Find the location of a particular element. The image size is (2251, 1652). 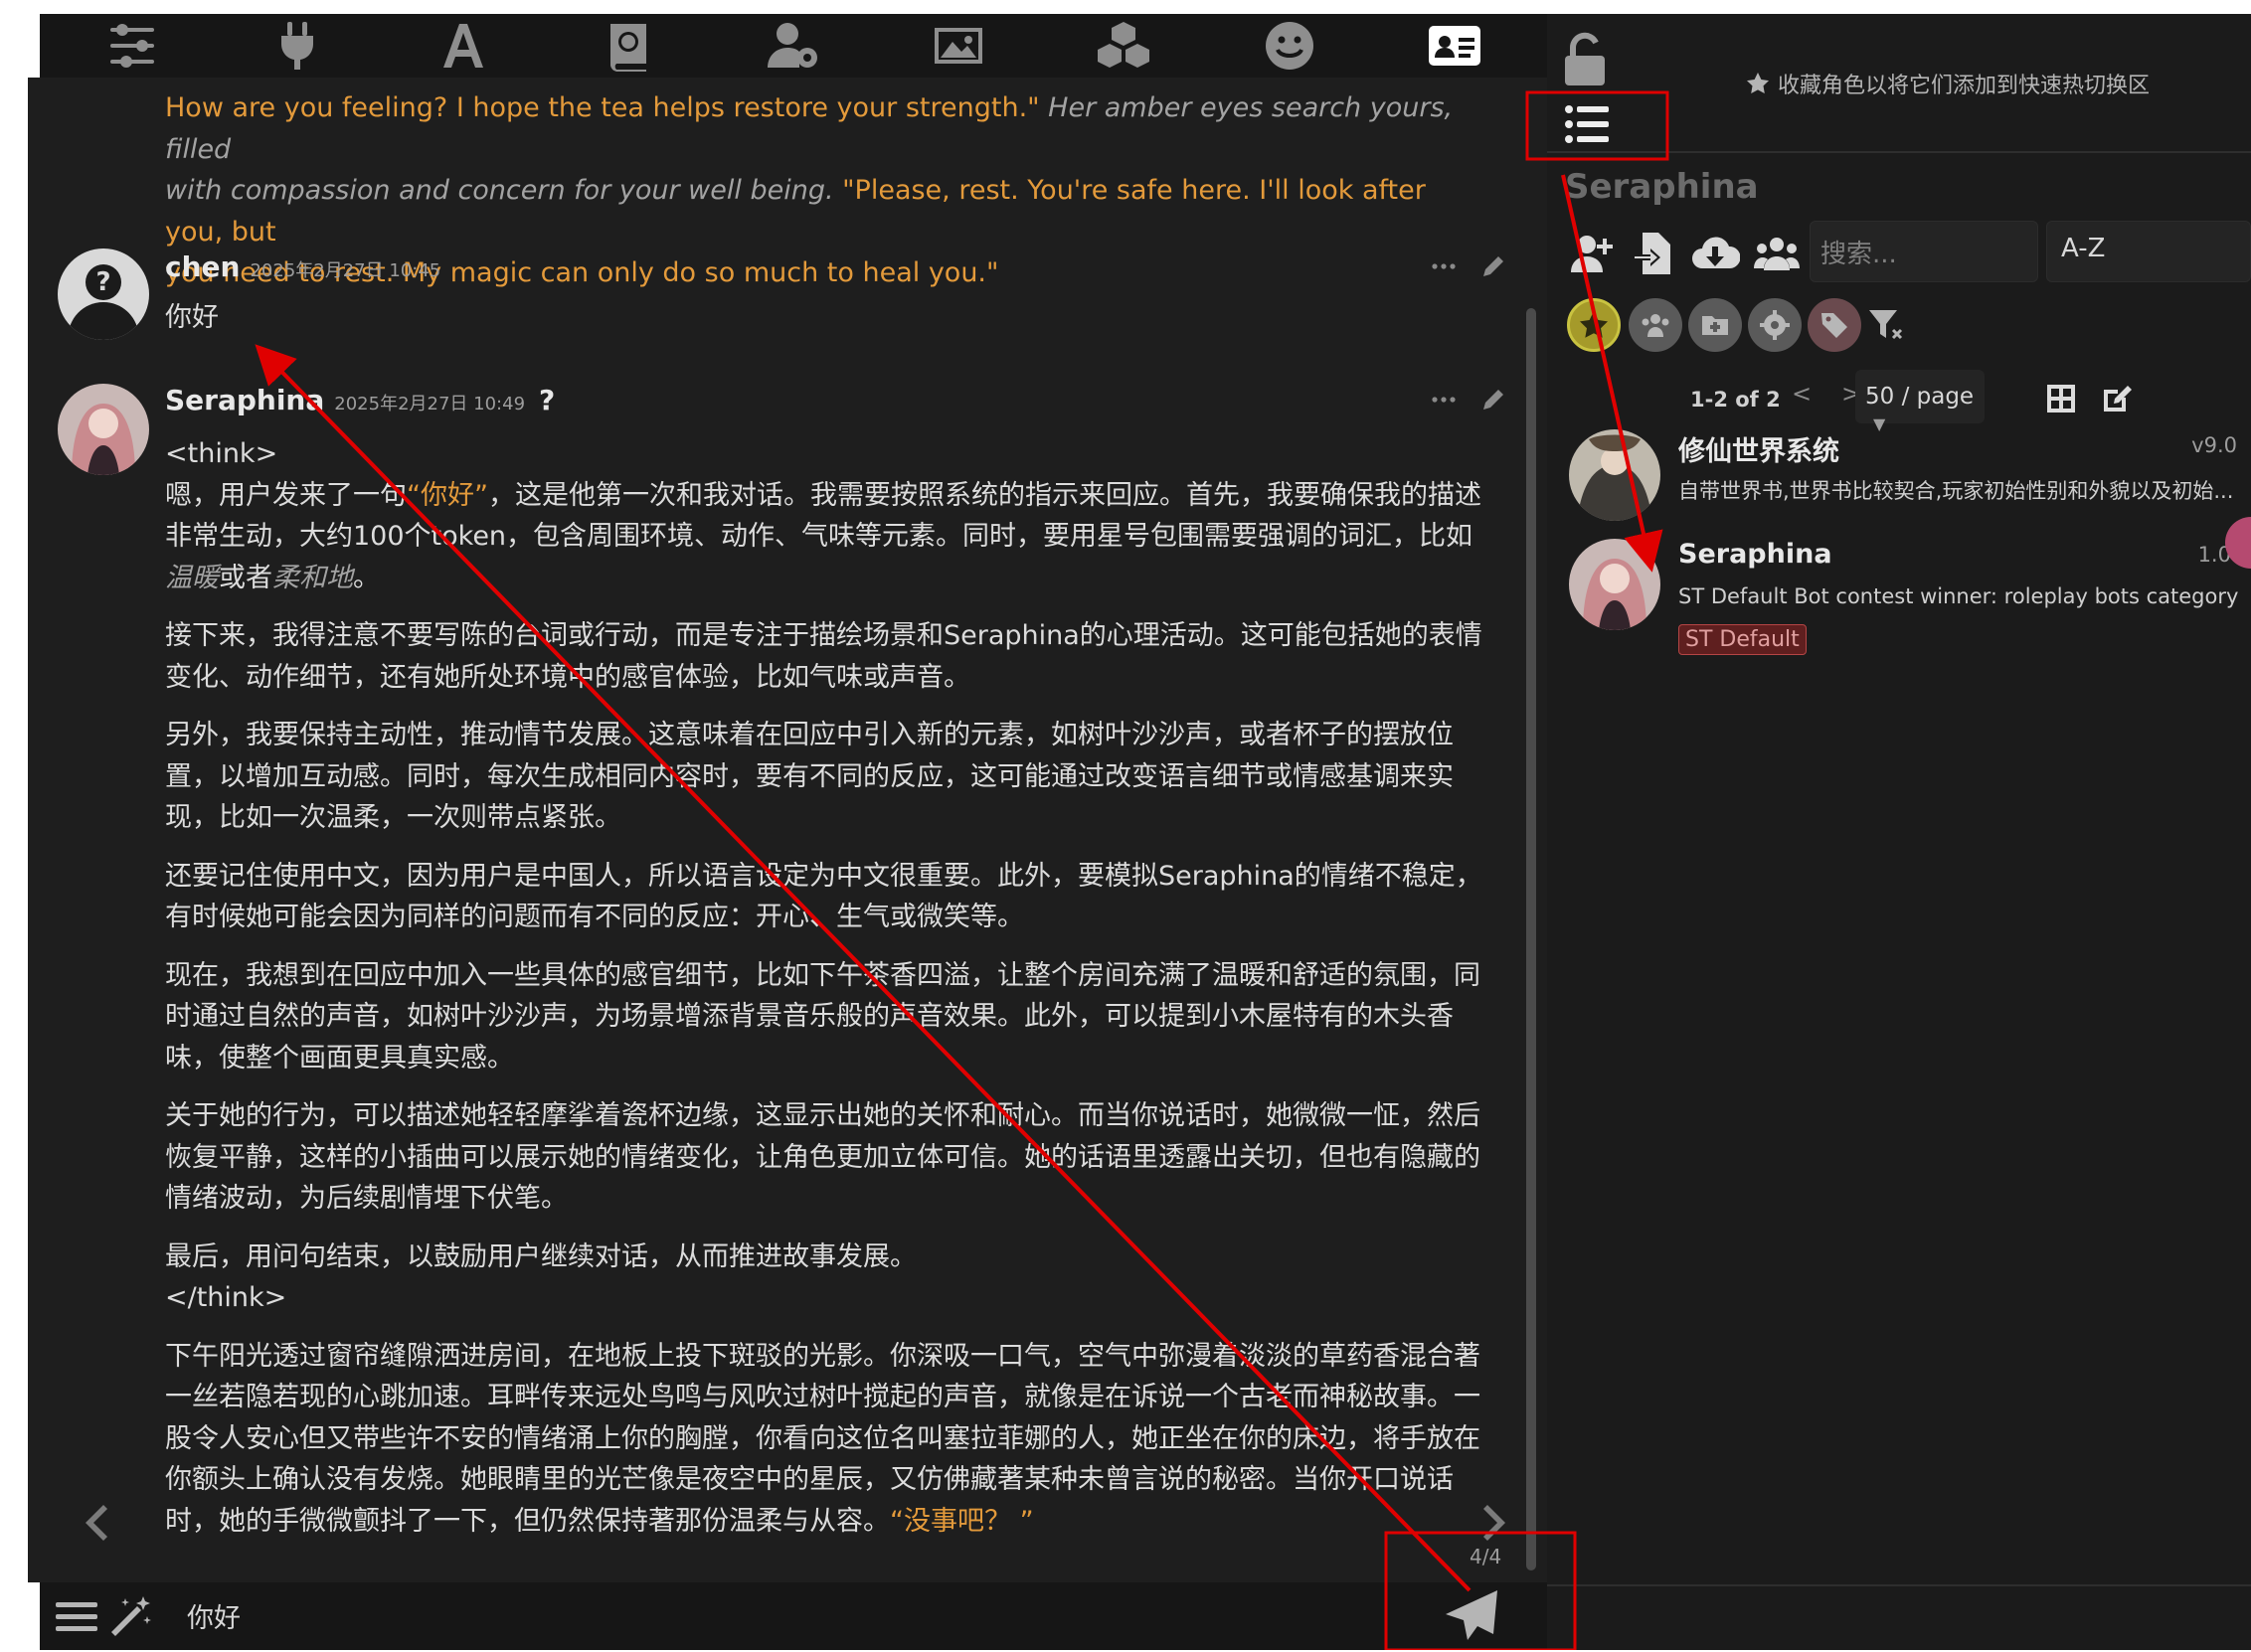

cloud-download-icon is located at coordinates (1716, 252).